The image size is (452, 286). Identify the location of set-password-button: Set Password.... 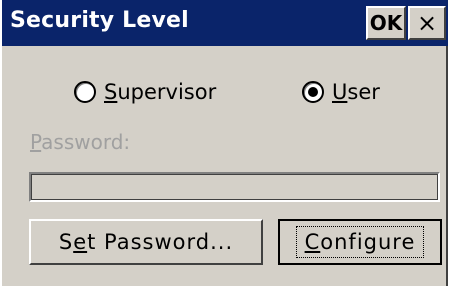
(146, 242).